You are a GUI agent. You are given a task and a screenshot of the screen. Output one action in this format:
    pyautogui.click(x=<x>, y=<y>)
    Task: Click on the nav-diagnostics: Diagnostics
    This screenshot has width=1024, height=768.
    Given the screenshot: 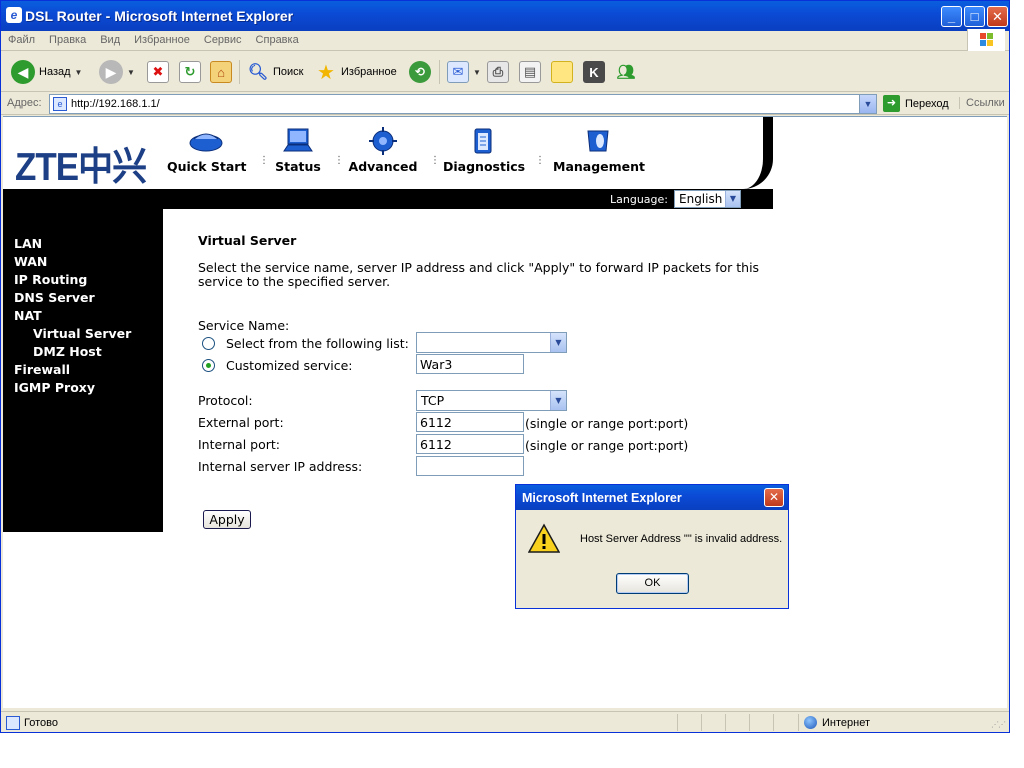 What is the action you would take?
    pyautogui.click(x=484, y=150)
    